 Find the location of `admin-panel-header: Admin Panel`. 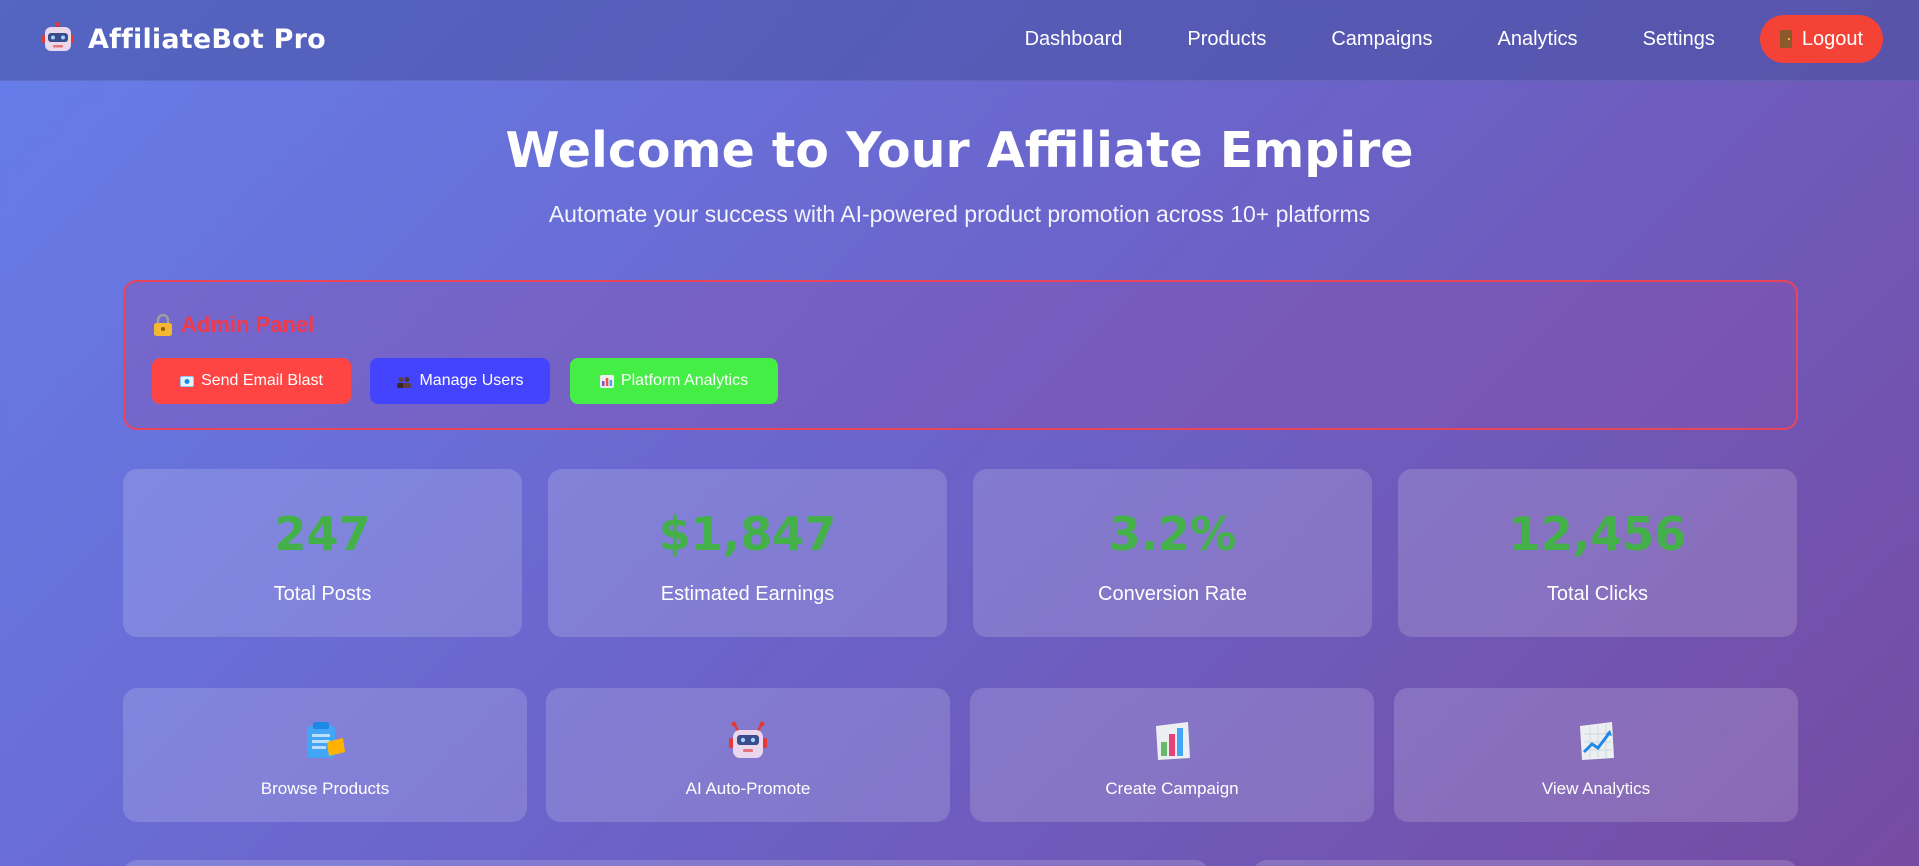

admin-panel-header: Admin Panel is located at coordinates (233, 325).